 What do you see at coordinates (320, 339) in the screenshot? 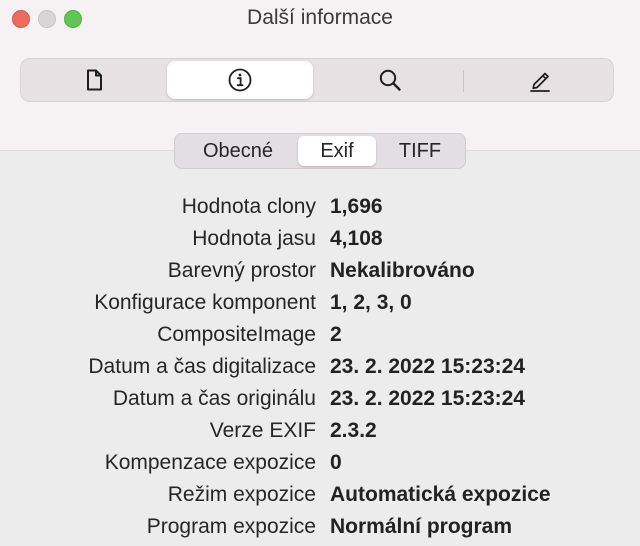
I see `exif-row: CompositeImage 2` at bounding box center [320, 339].